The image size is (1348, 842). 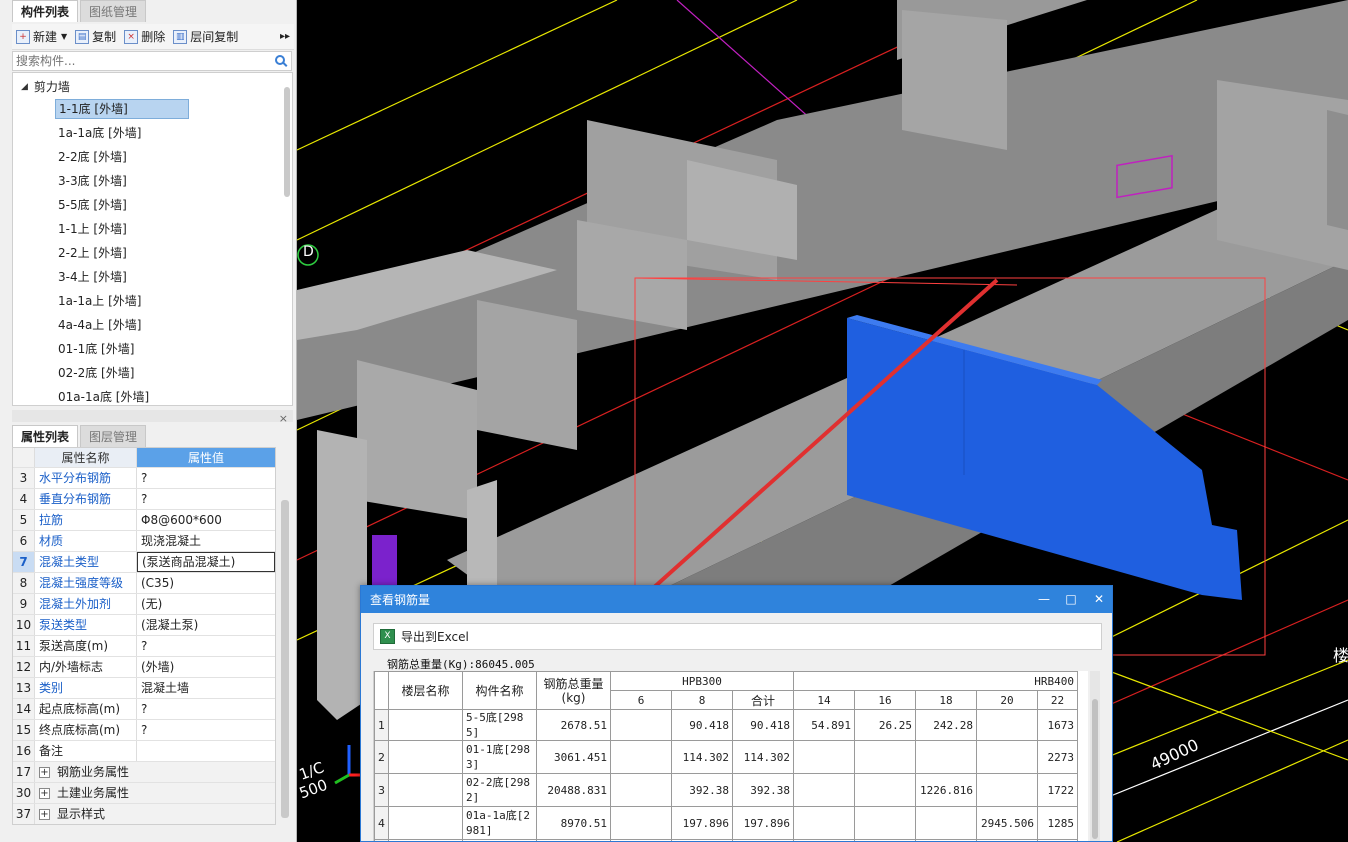 What do you see at coordinates (122, 109) in the screenshot?
I see `tree-item: 1-1底 [外墙]` at bounding box center [122, 109].